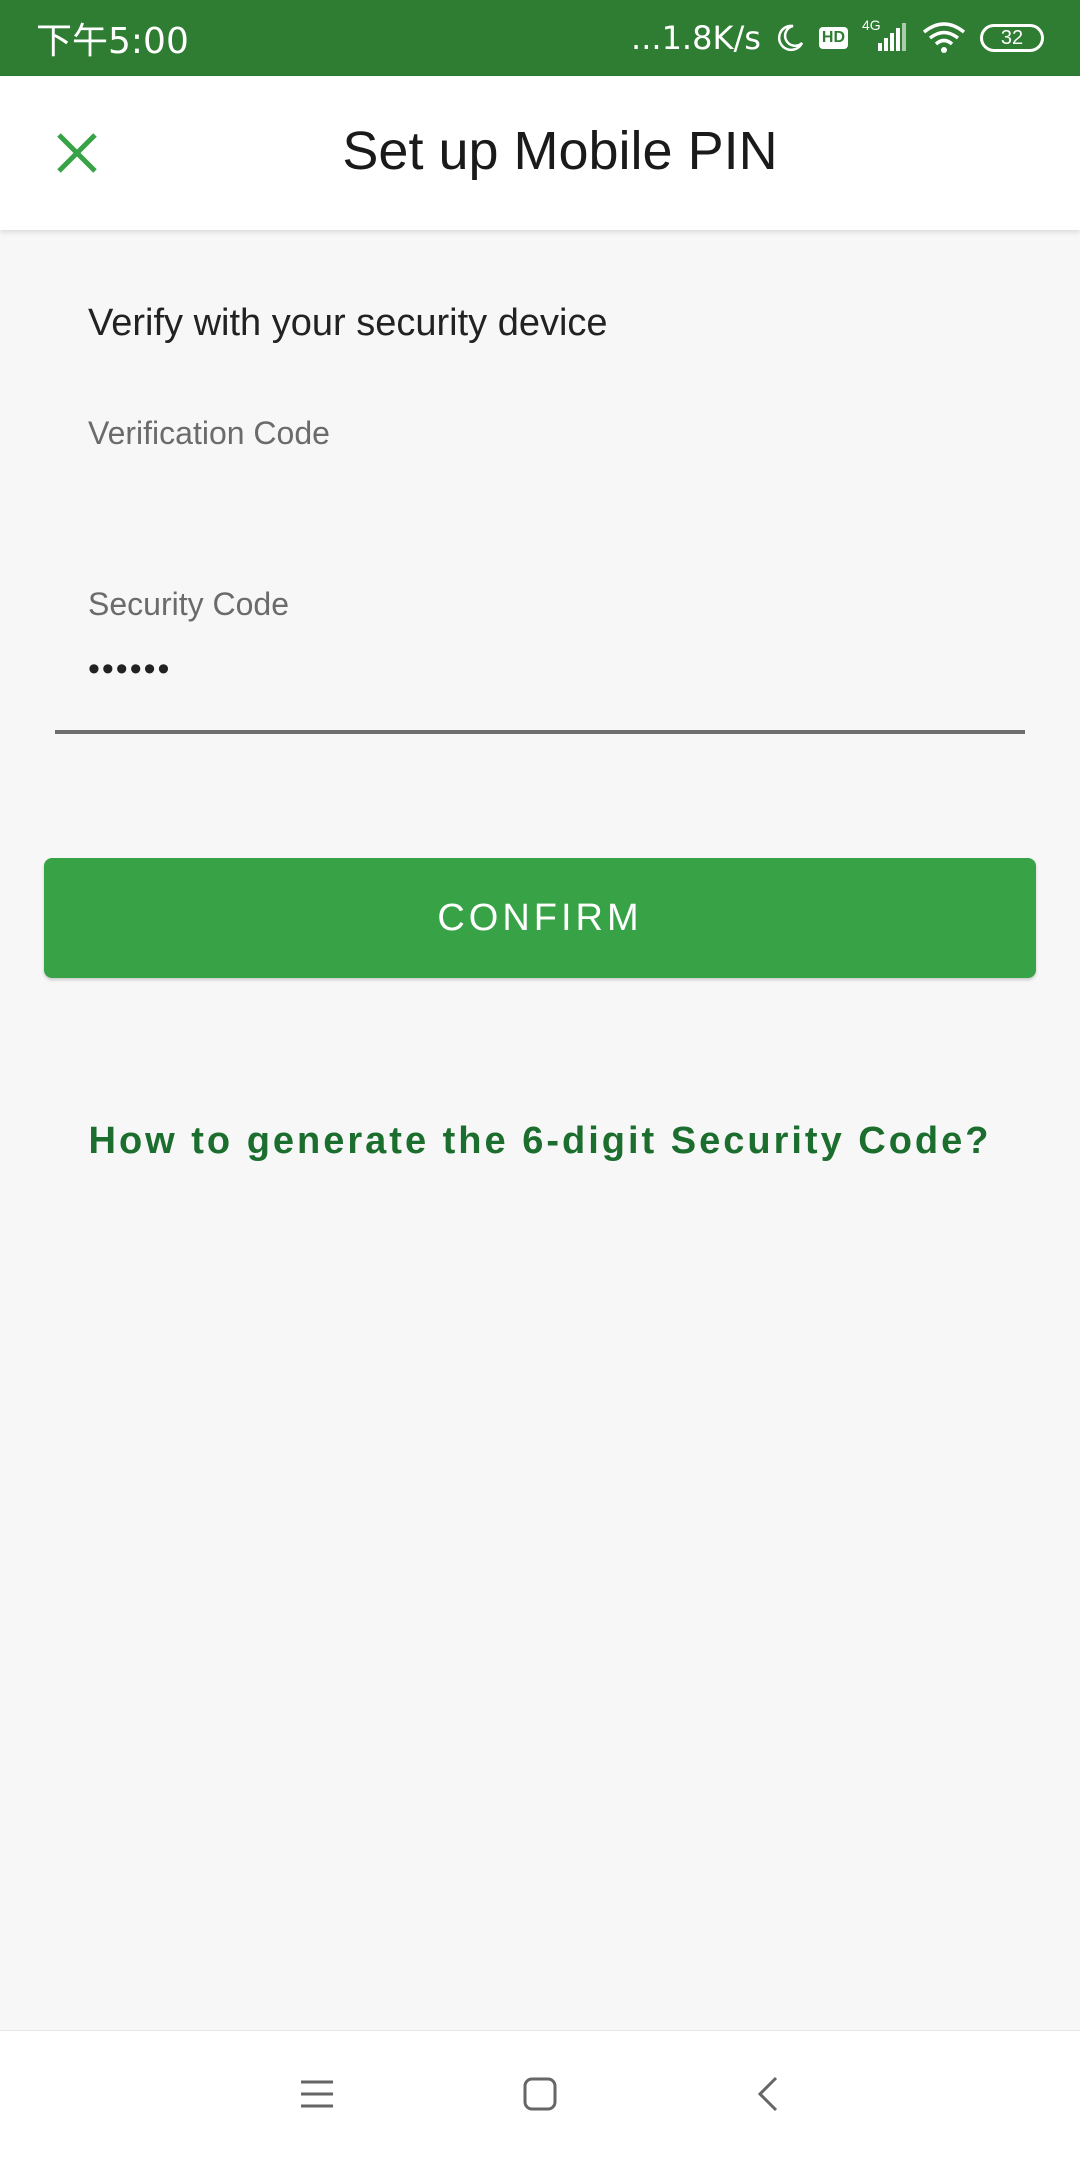 The width and height of the screenshot is (1080, 2161). What do you see at coordinates (871, 25) in the screenshot?
I see `signal-label: 4G` at bounding box center [871, 25].